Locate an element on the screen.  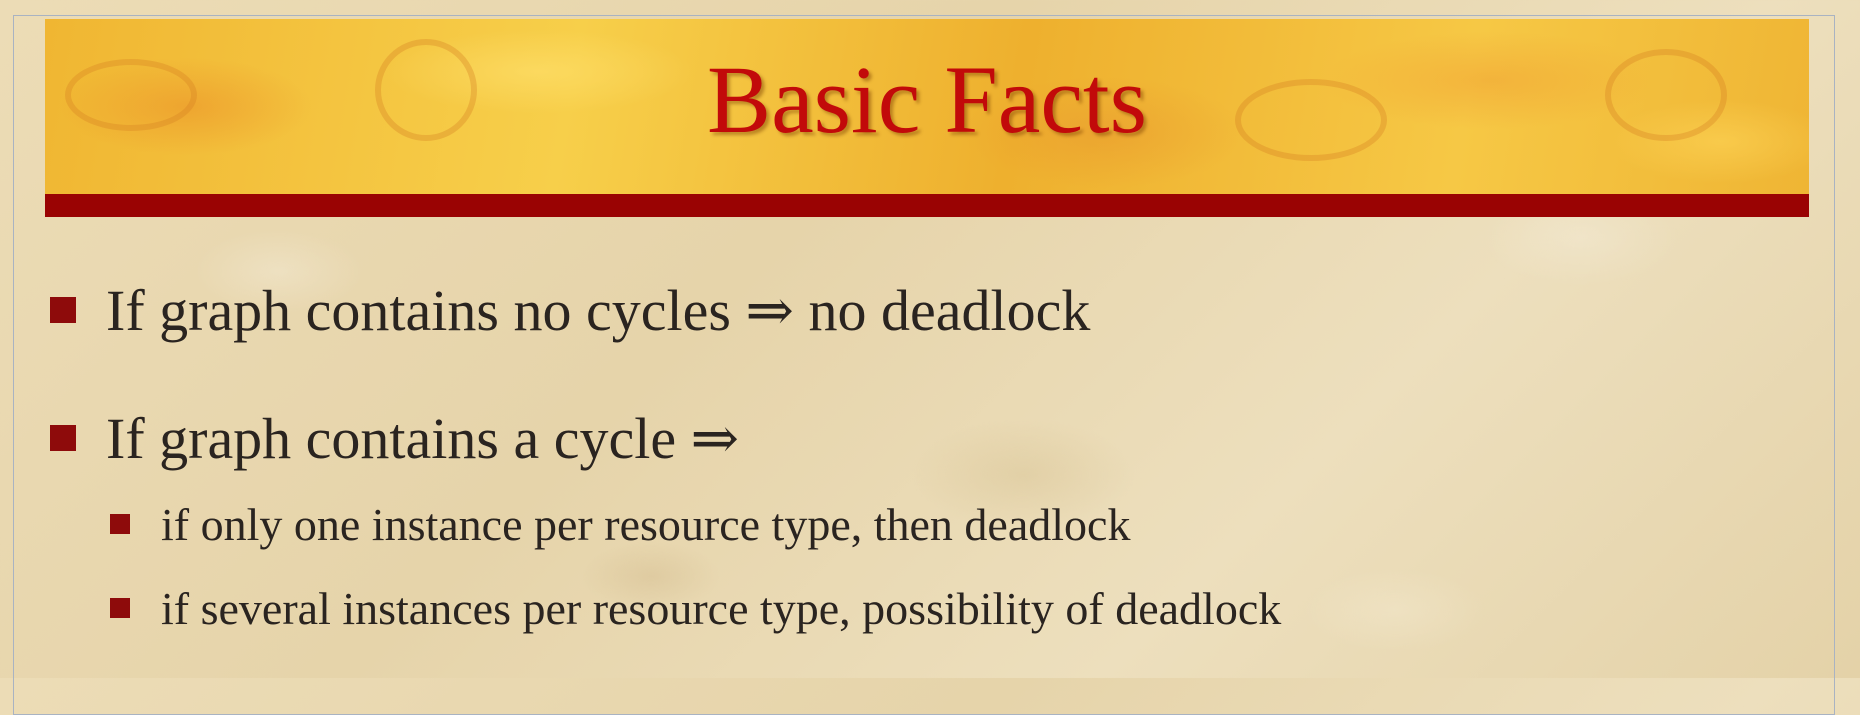
bullet-item: If graph contains a cycle ⇒ is located at coordinates (394, 438).